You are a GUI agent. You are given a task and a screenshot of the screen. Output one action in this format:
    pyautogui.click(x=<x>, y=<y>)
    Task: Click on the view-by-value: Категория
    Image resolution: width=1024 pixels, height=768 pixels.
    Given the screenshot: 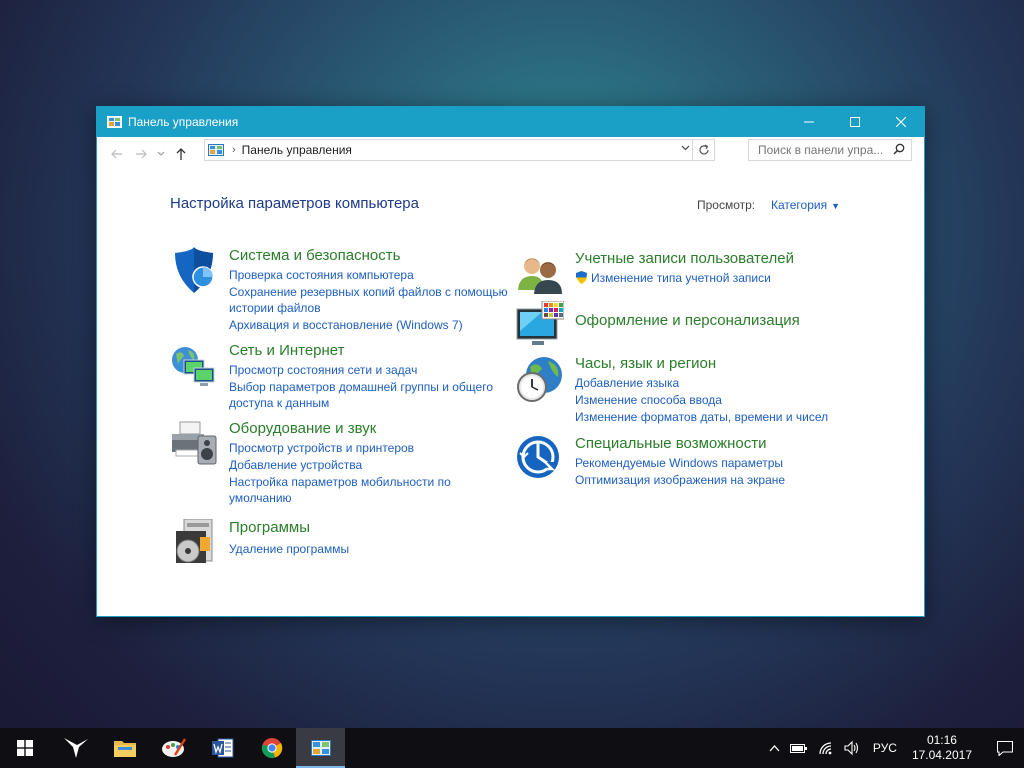 What is the action you would take?
    pyautogui.click(x=799, y=205)
    